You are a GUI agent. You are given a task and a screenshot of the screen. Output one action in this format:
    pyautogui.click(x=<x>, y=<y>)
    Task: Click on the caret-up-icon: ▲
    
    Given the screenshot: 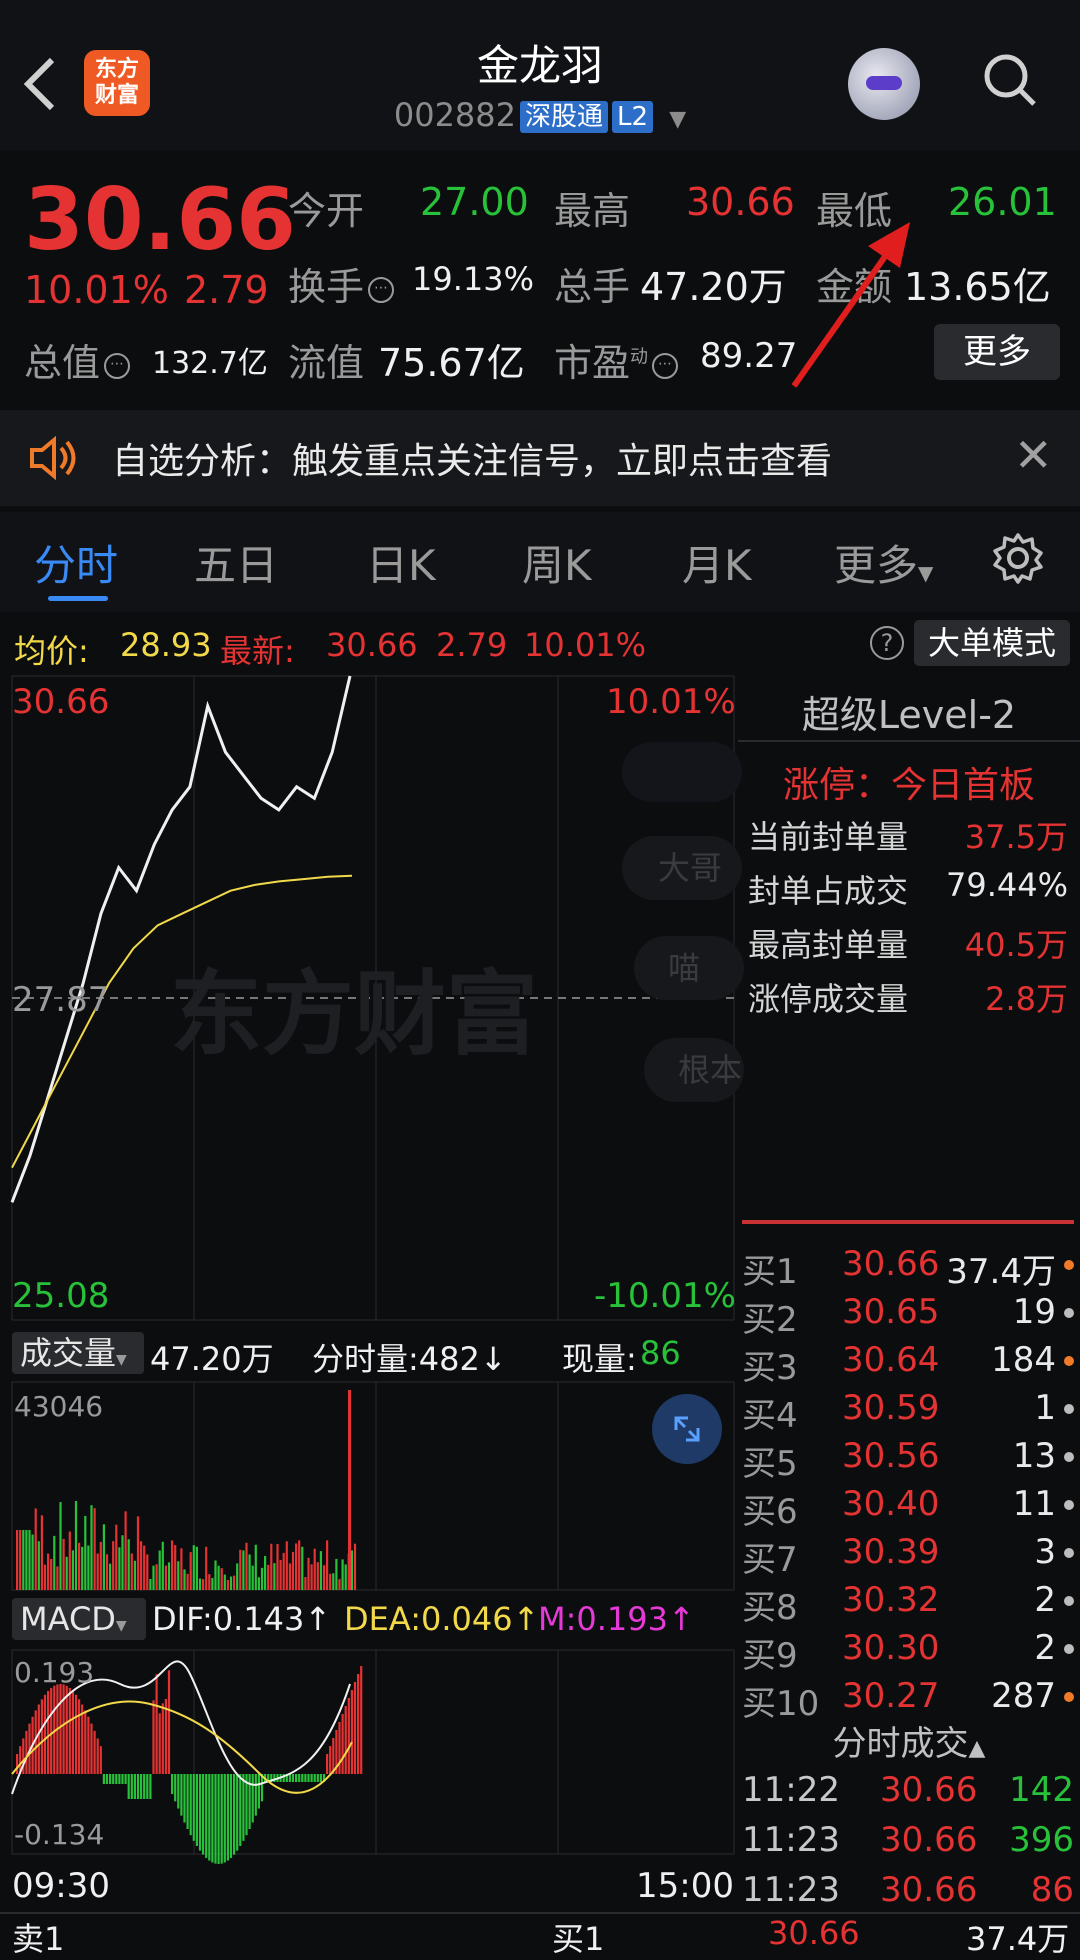 What is the action you would take?
    pyautogui.click(x=977, y=1748)
    